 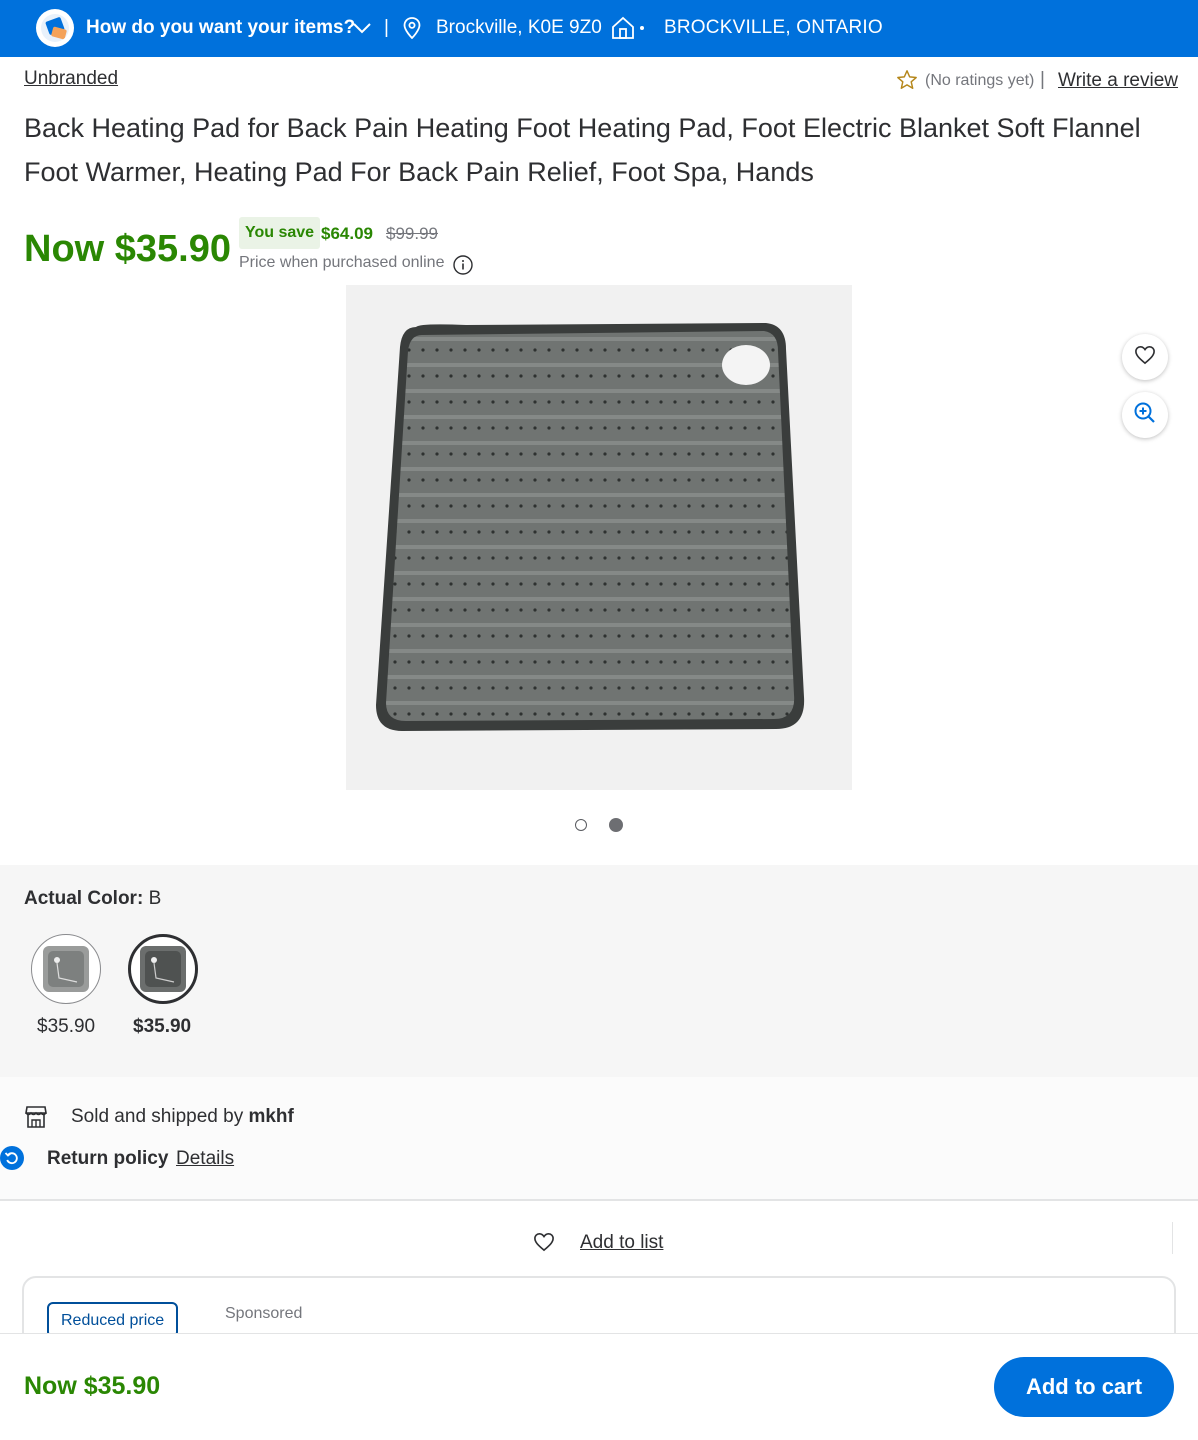 What do you see at coordinates (55, 28) in the screenshot?
I see `fulfillment-icon` at bounding box center [55, 28].